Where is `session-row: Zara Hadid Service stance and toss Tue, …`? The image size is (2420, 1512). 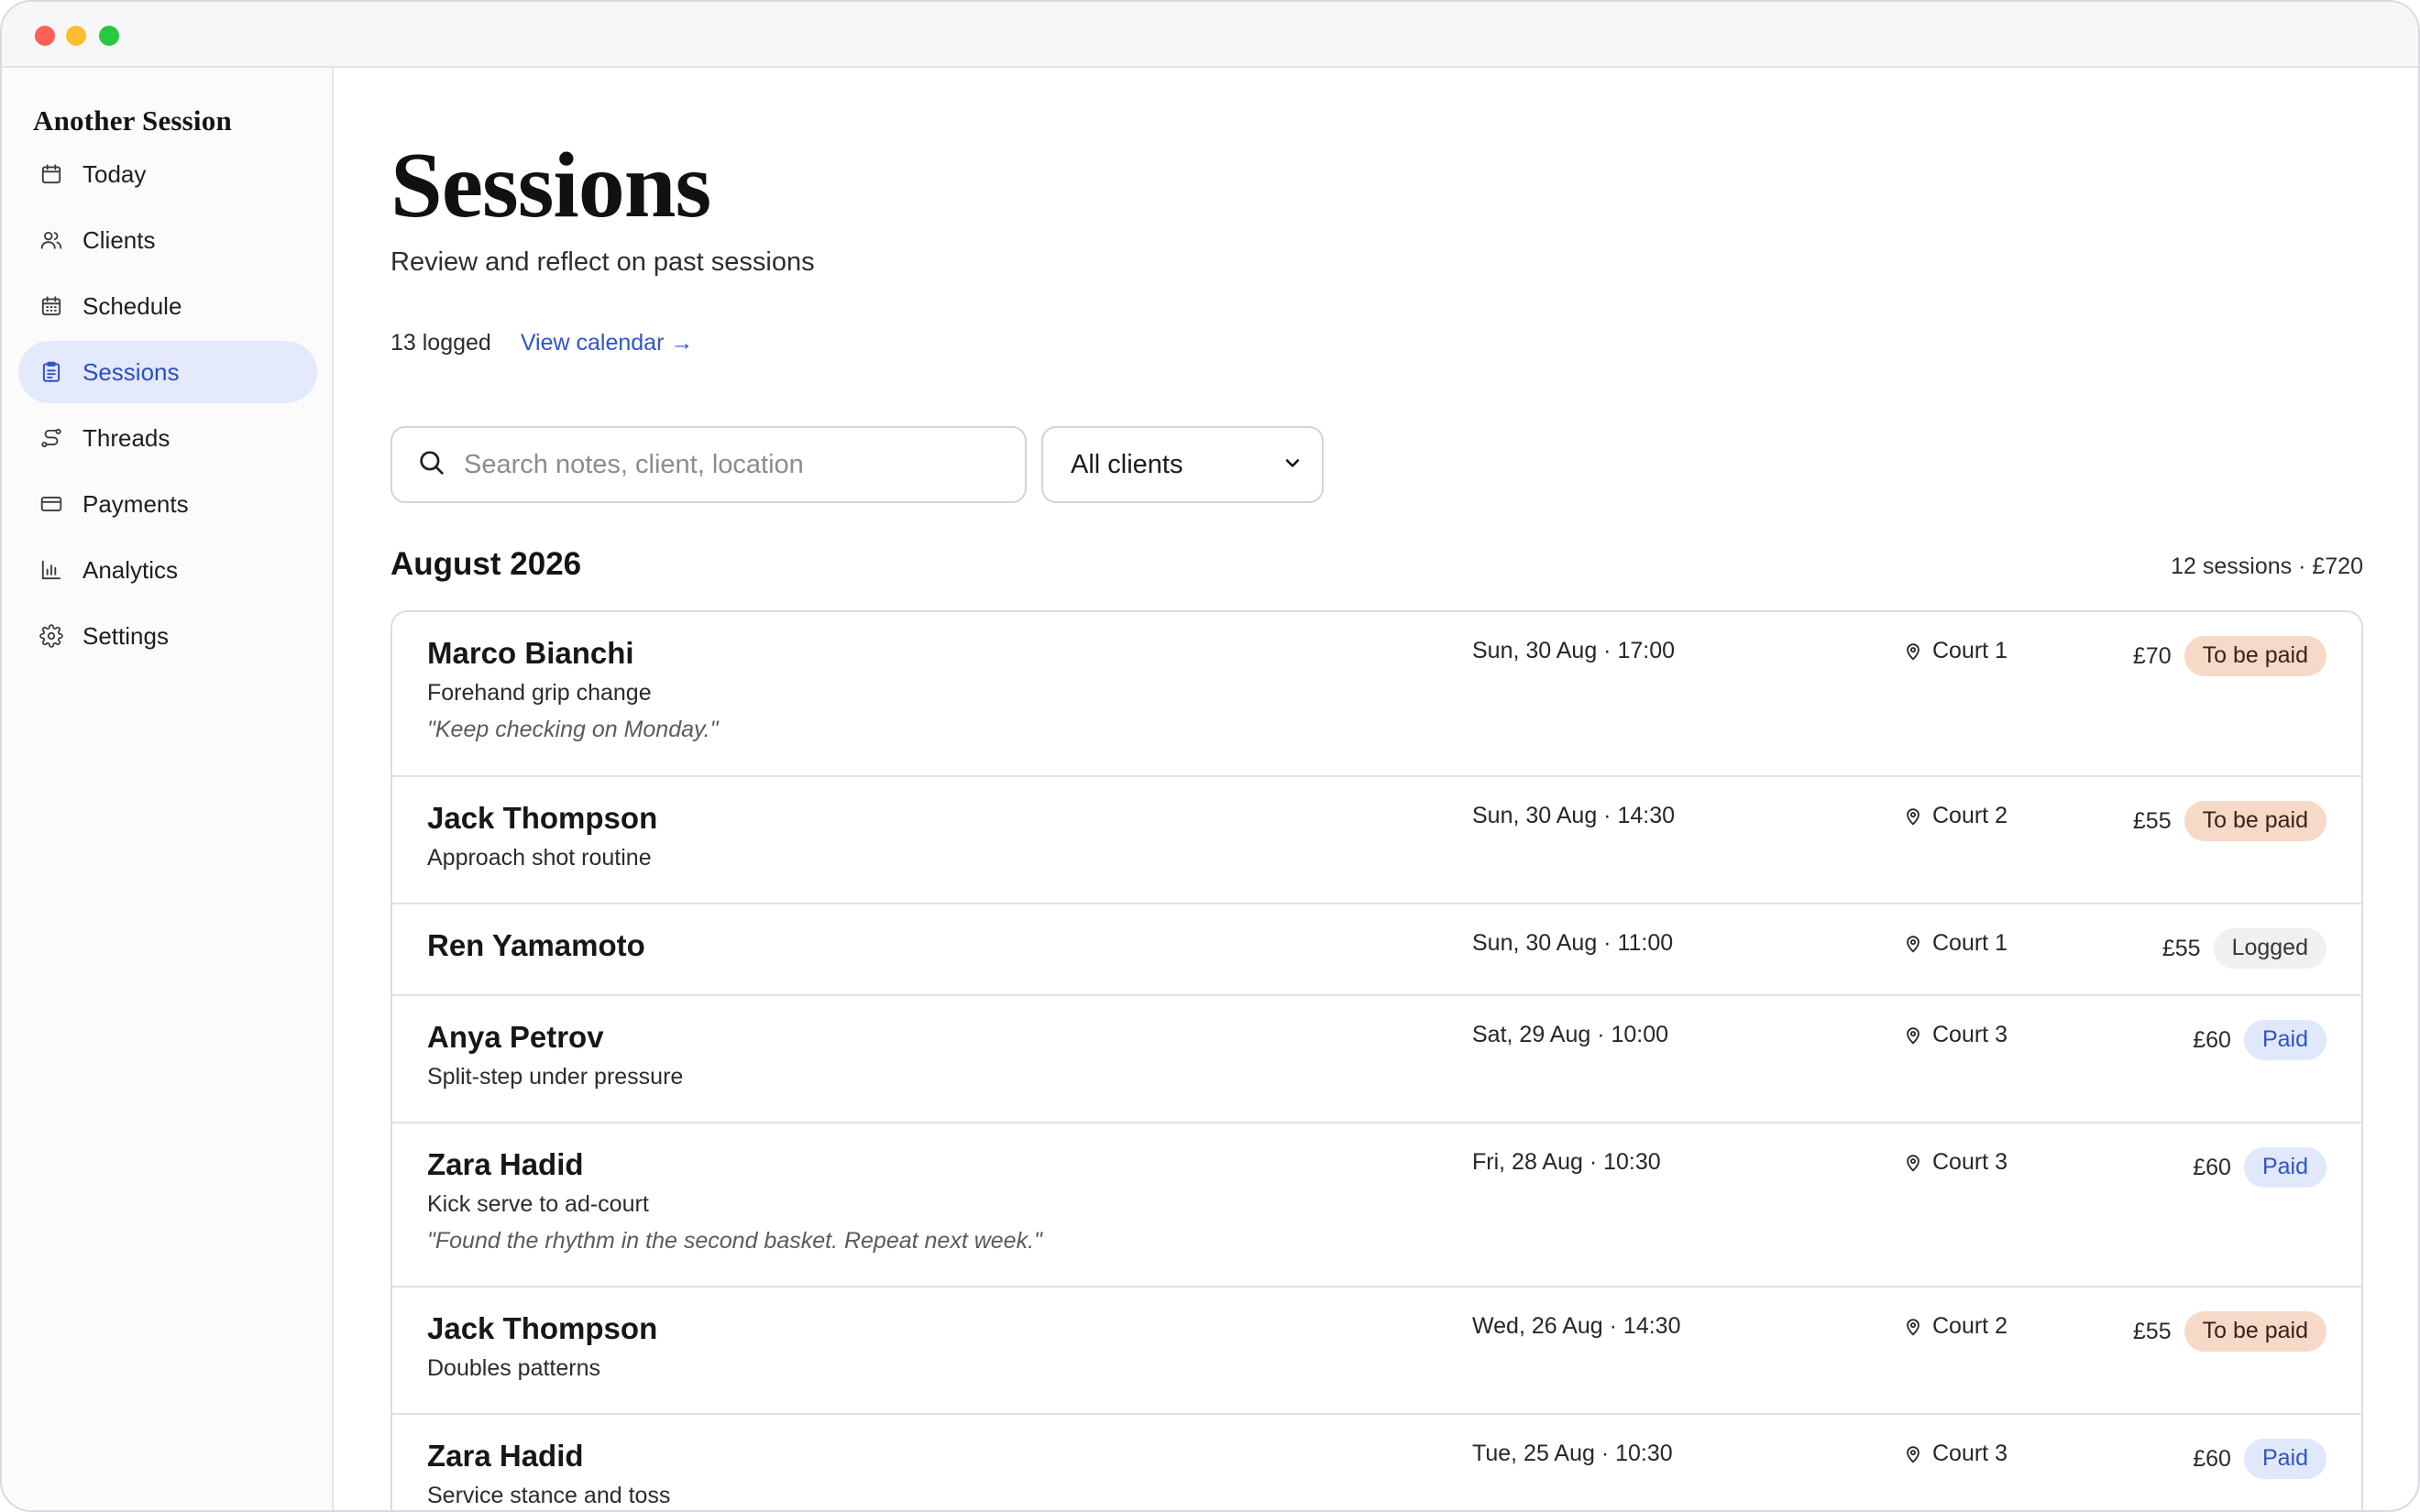
session-row: Zara Hadid Service stance and toss Tue, … is located at coordinates (1376, 1462).